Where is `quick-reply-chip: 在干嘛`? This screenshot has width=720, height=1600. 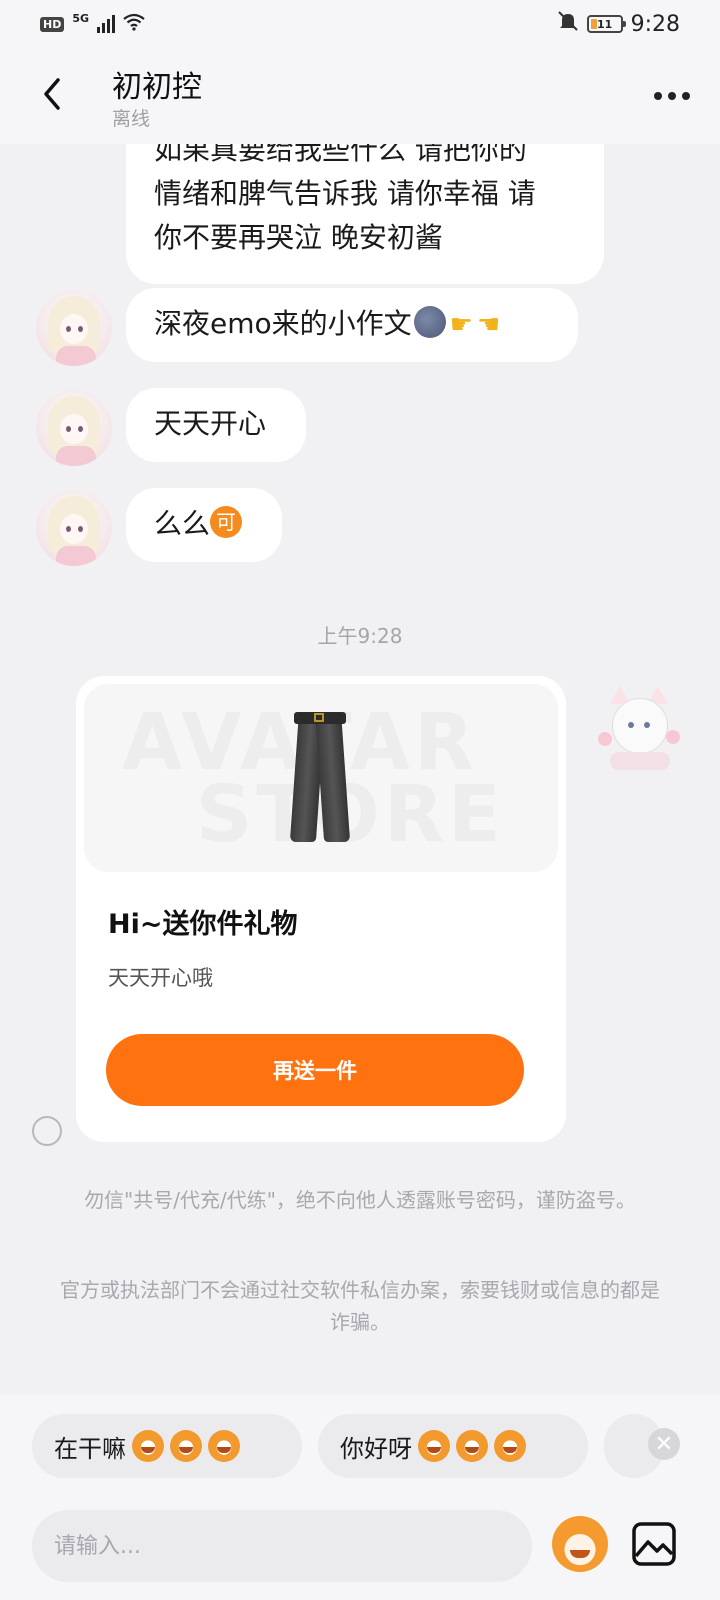
quick-reply-chip: 在干嘛 is located at coordinates (167, 1446).